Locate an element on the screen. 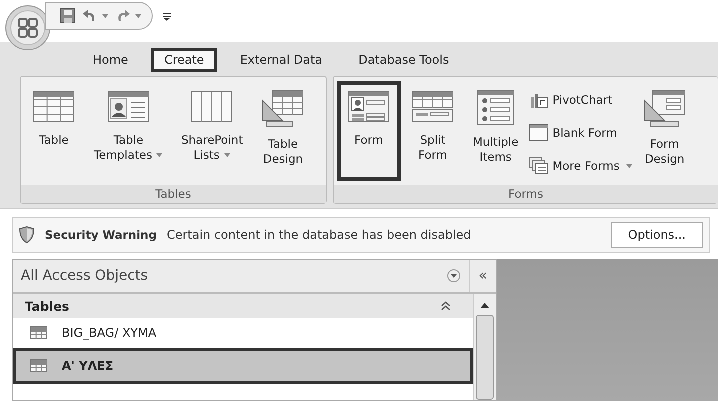 This screenshot has height=401, width=718. category-header: Tables is located at coordinates (243, 306).